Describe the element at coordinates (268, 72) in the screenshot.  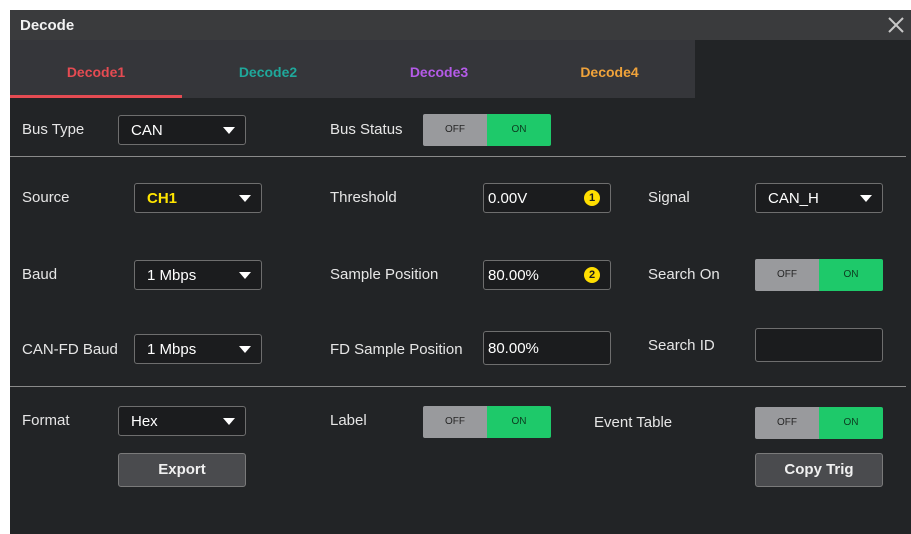
I see `tab-decode2-label: Decode2` at that location.